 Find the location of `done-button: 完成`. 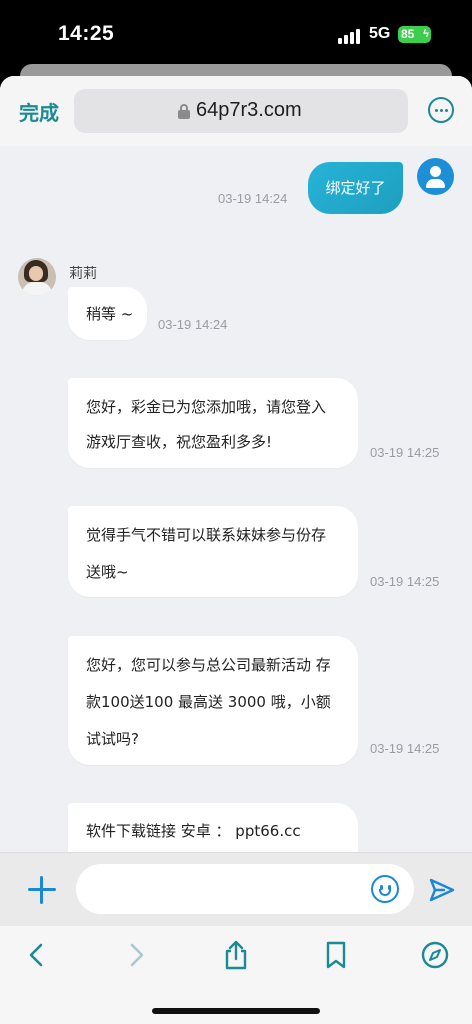

done-button: 完成 is located at coordinates (39, 111).